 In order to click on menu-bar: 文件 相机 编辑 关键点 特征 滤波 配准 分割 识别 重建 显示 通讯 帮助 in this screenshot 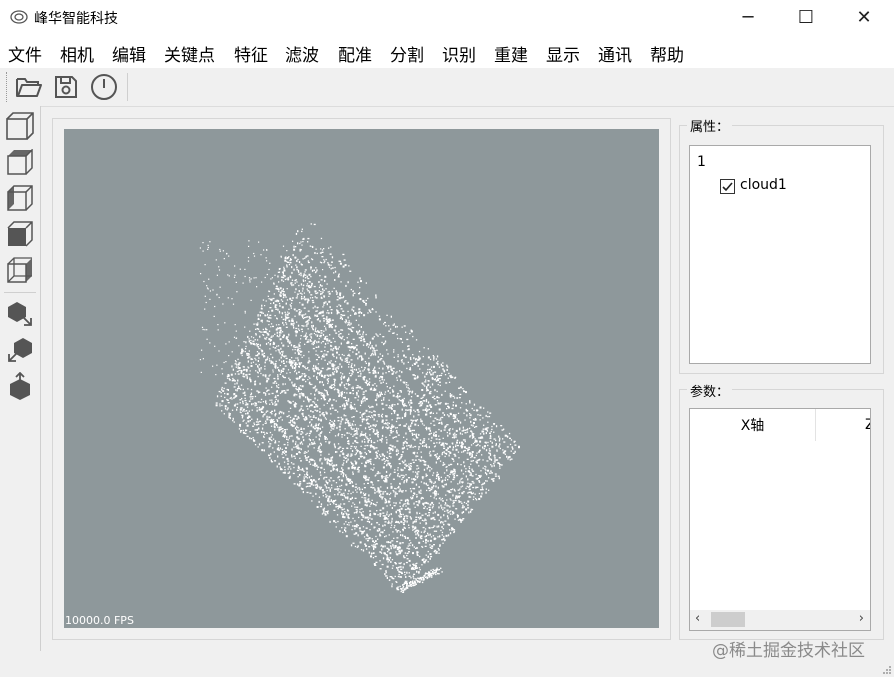, I will do `click(447, 51)`.